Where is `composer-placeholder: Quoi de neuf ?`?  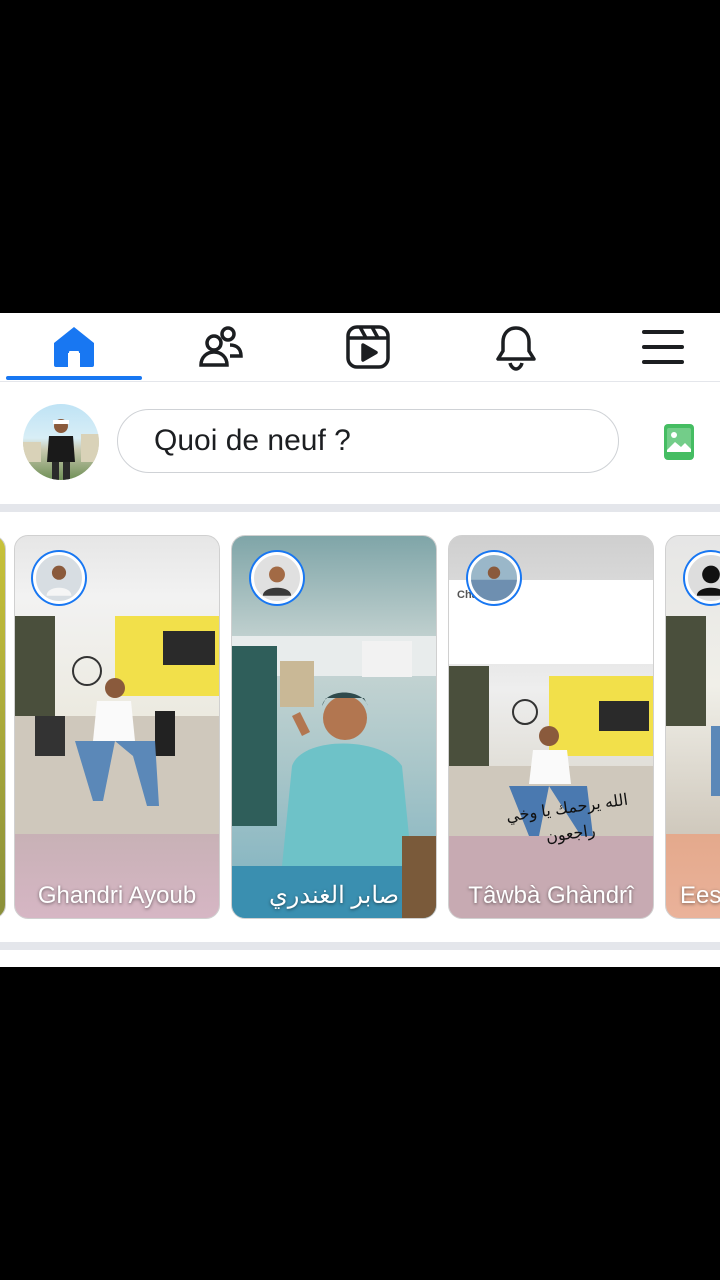
composer-placeholder: Quoi de neuf ? is located at coordinates (252, 440).